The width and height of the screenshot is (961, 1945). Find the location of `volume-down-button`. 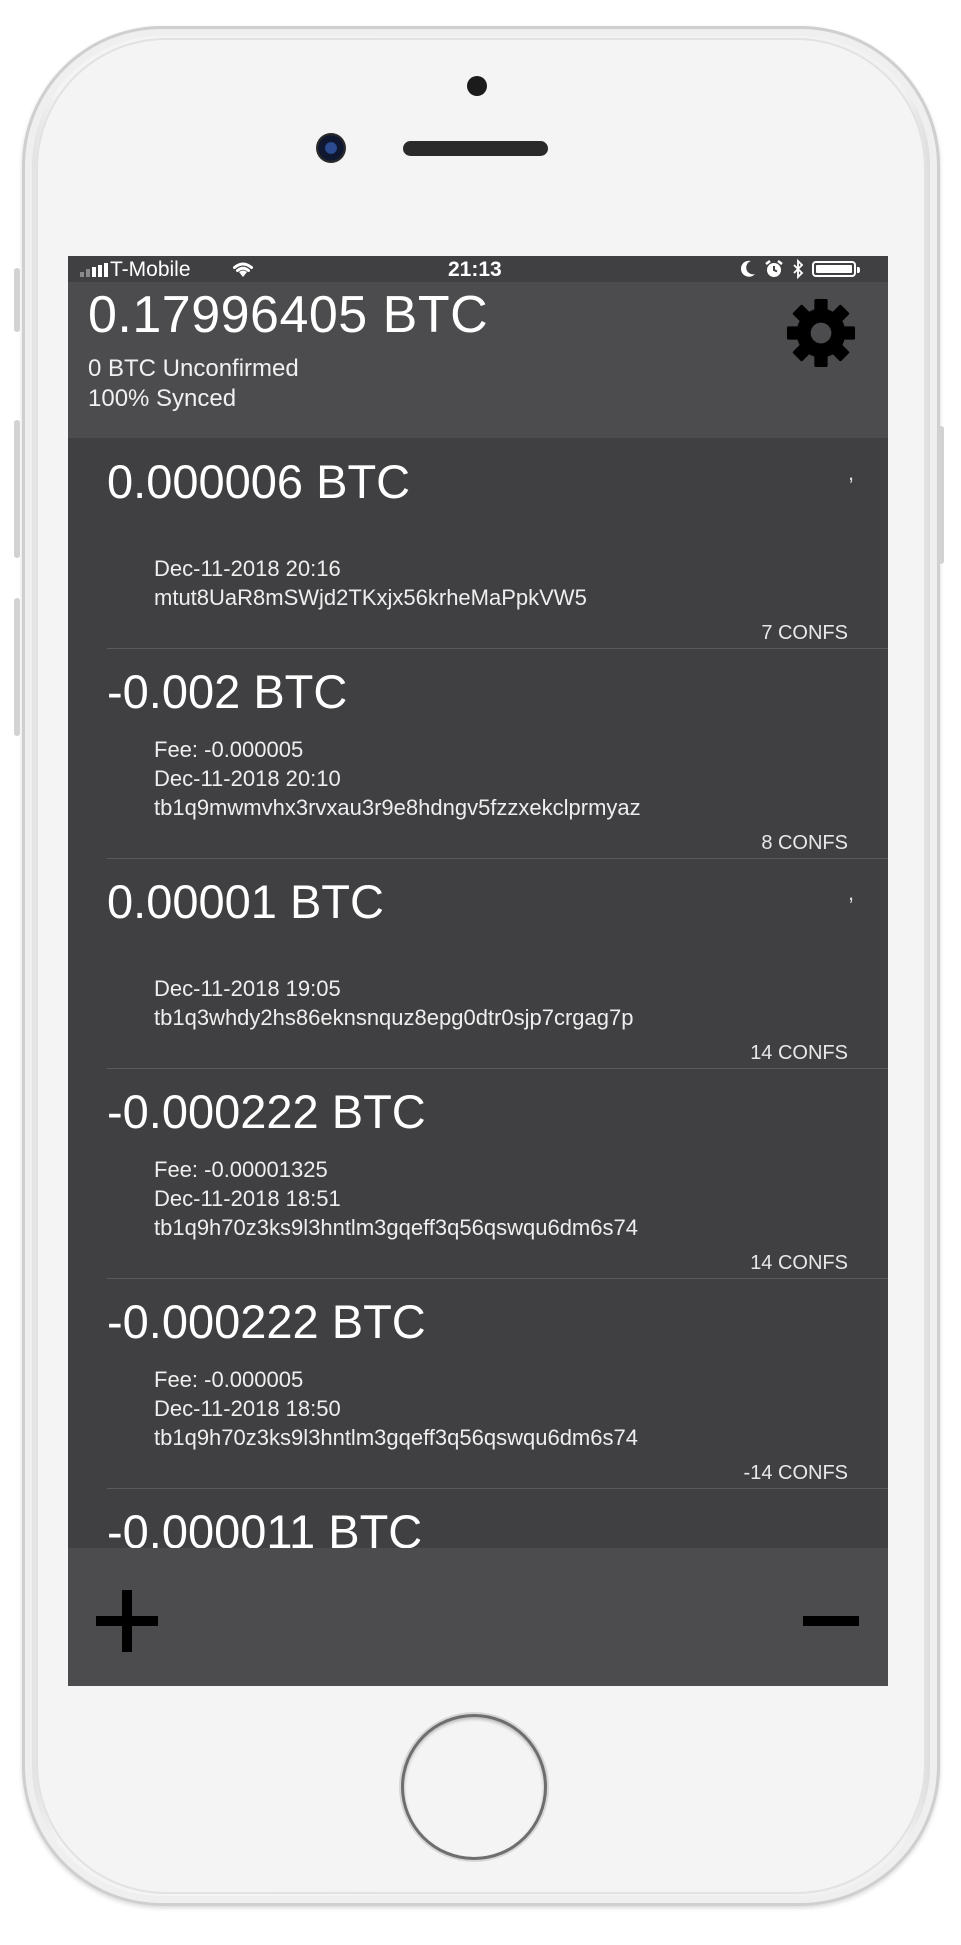

volume-down-button is located at coordinates (17, 667).